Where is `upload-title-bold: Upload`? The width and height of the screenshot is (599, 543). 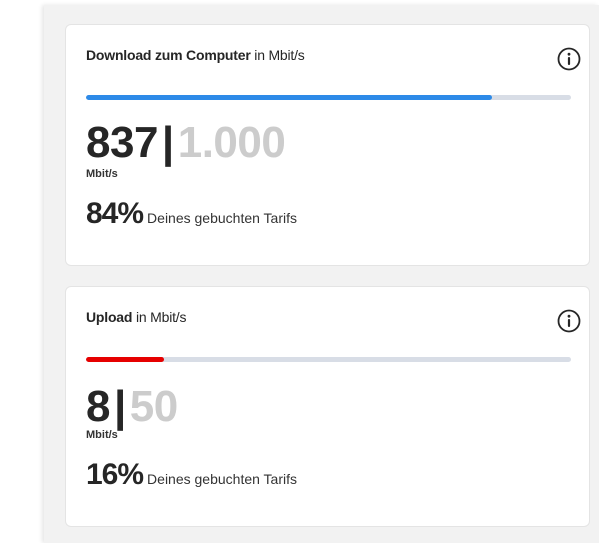 upload-title-bold: Upload is located at coordinates (109, 317).